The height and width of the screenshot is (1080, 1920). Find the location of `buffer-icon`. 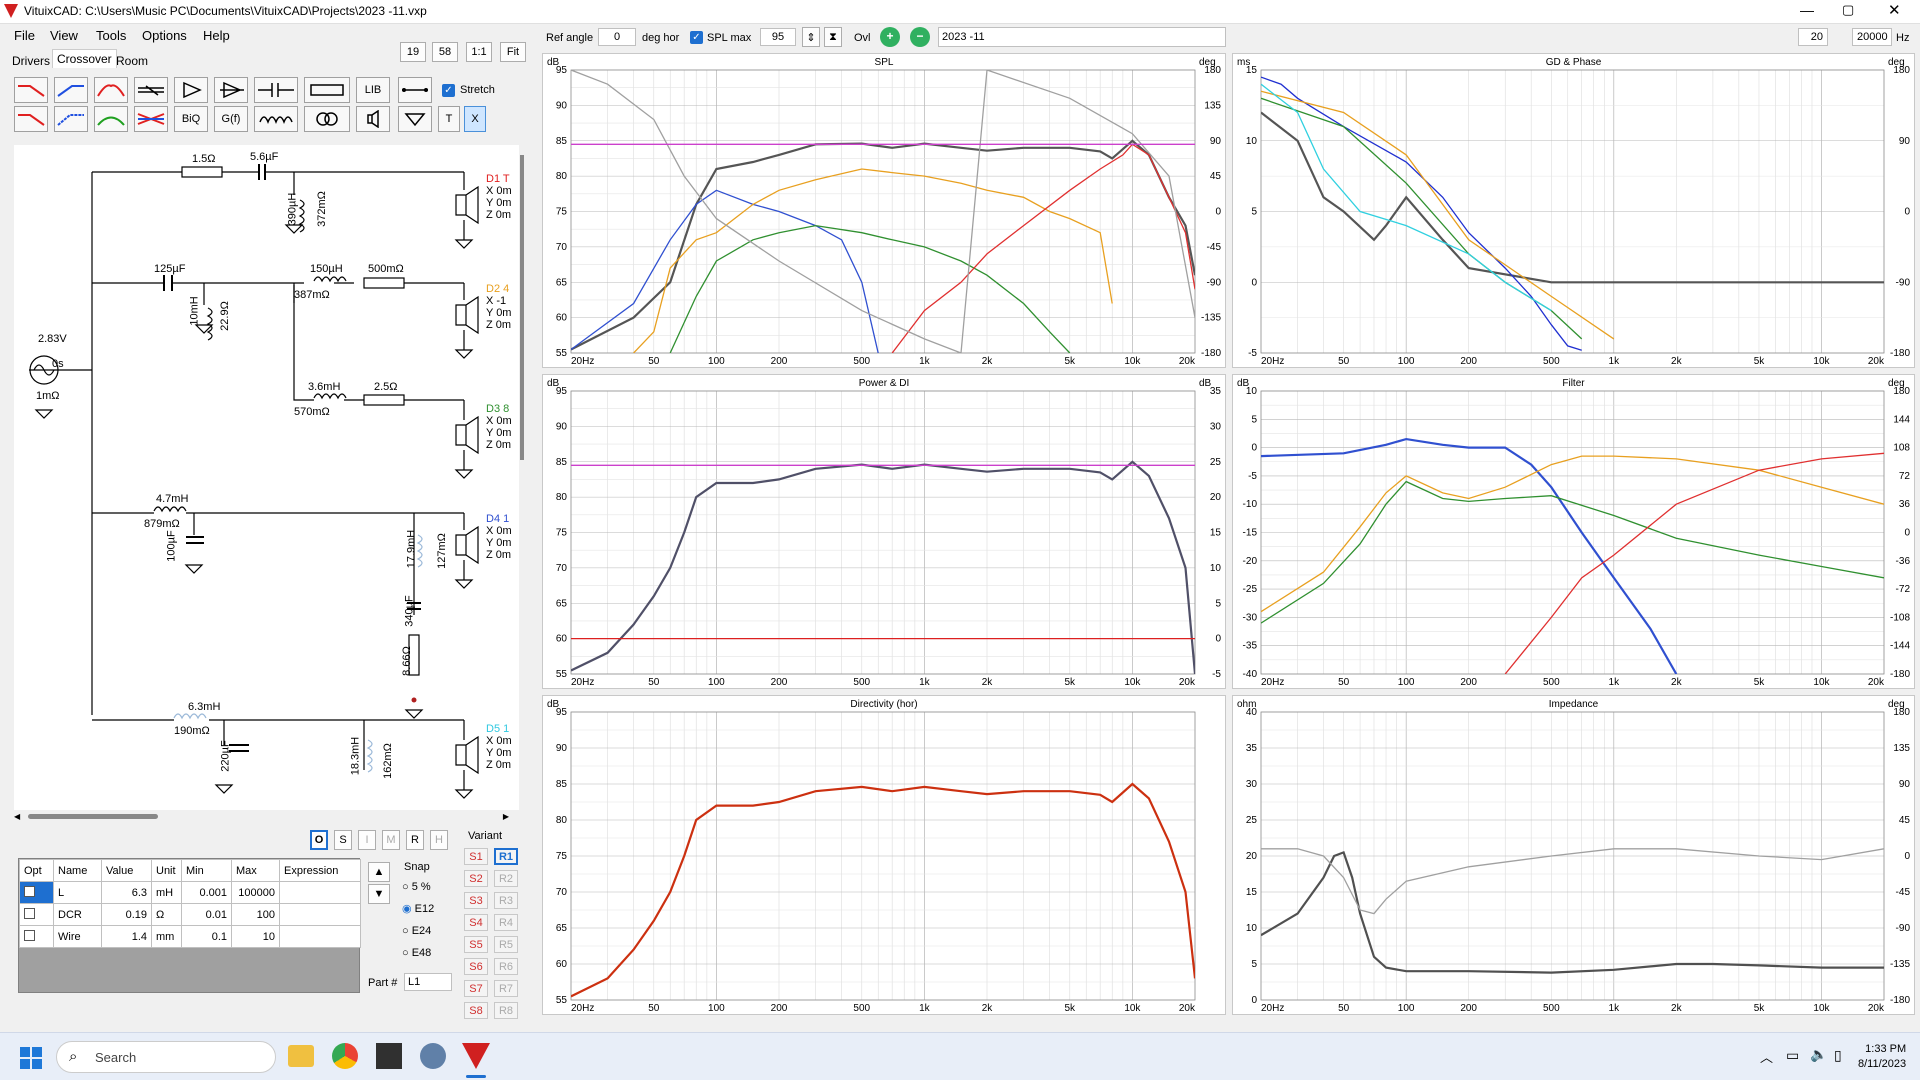

buffer-icon is located at coordinates (231, 90).